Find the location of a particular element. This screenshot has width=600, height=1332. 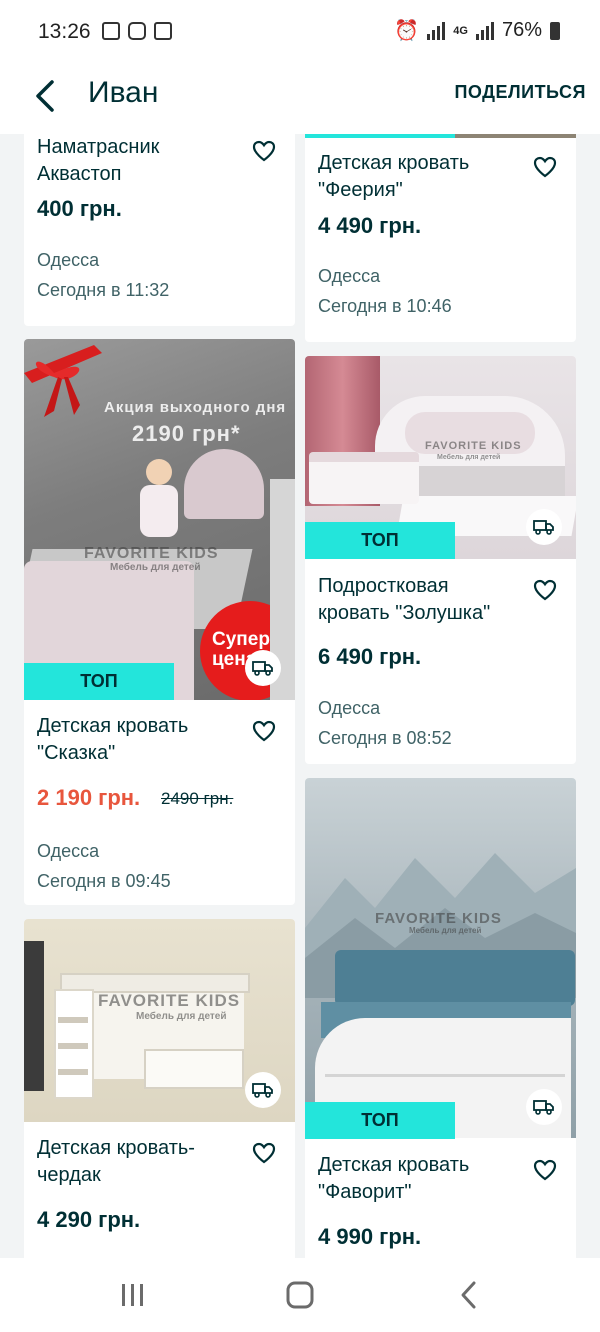

listing-price: 2 190 грн. is located at coordinates (89, 797).